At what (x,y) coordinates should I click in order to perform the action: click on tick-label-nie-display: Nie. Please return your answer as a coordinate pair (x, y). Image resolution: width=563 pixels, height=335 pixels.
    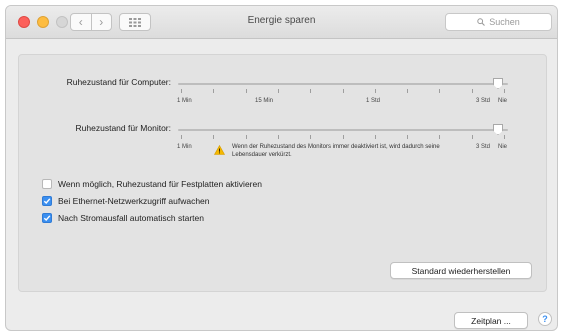
    Looking at the image, I should click on (503, 147).